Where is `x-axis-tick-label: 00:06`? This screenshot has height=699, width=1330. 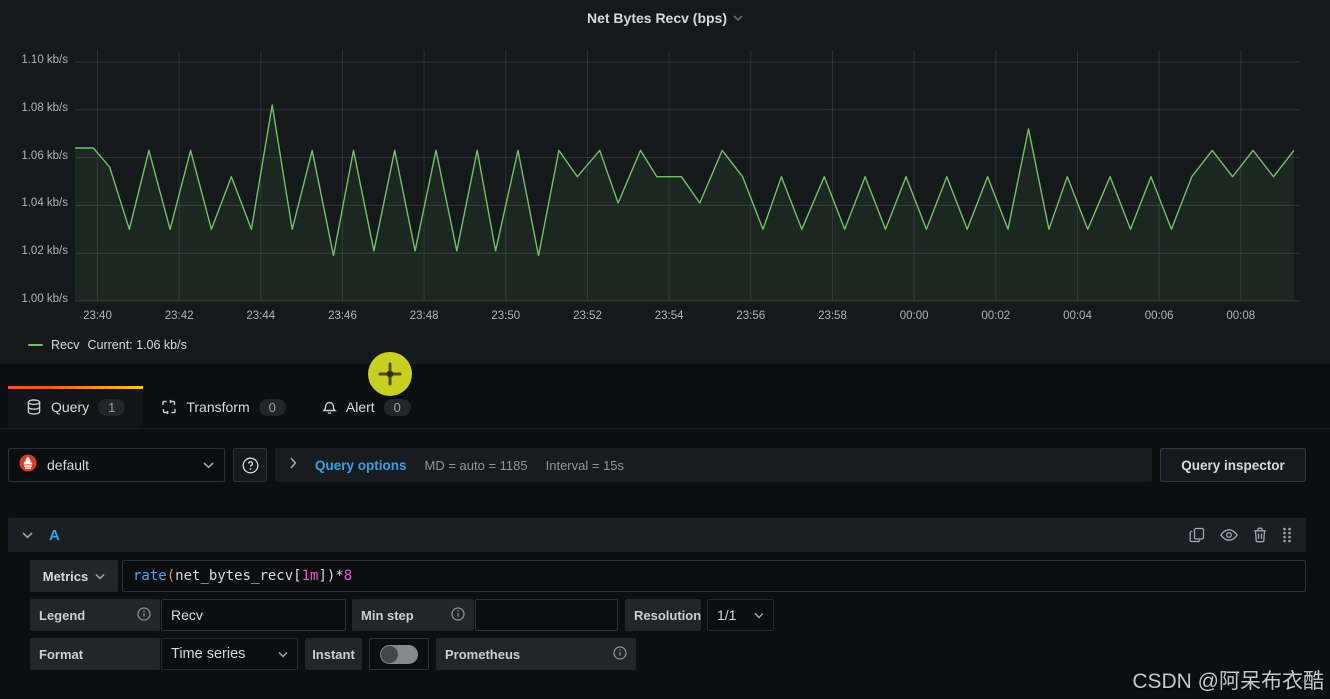
x-axis-tick-label: 00:06 is located at coordinates (1159, 316).